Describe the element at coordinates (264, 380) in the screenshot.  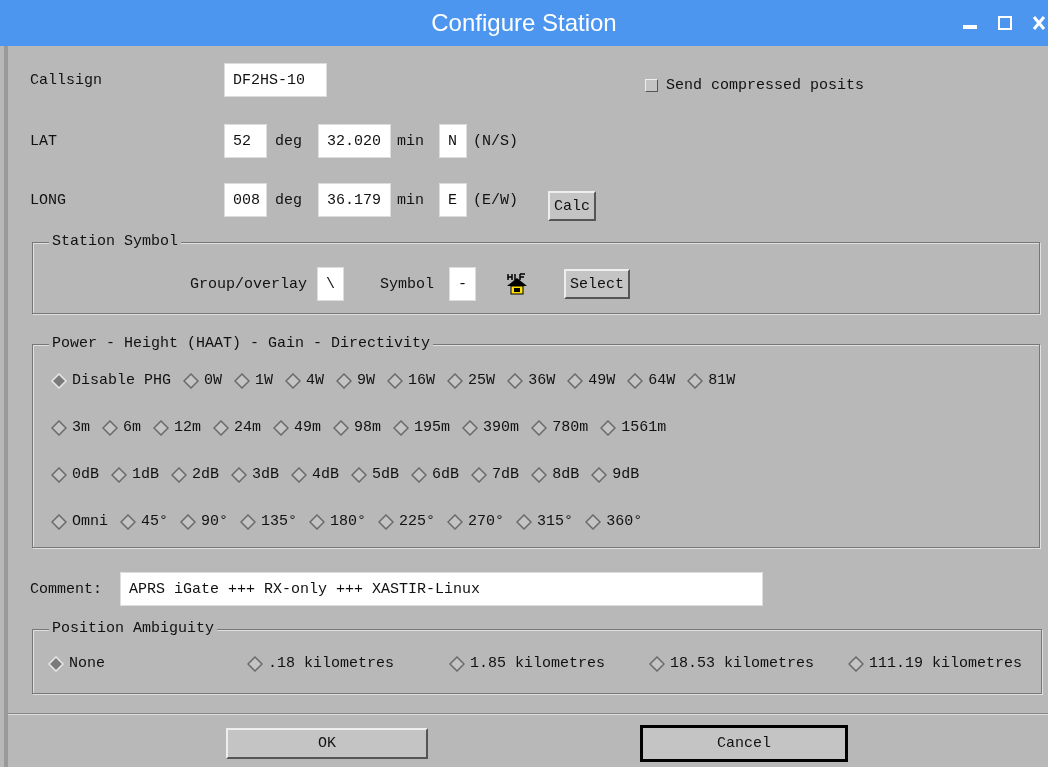
I see `radio-label: 1W` at that location.